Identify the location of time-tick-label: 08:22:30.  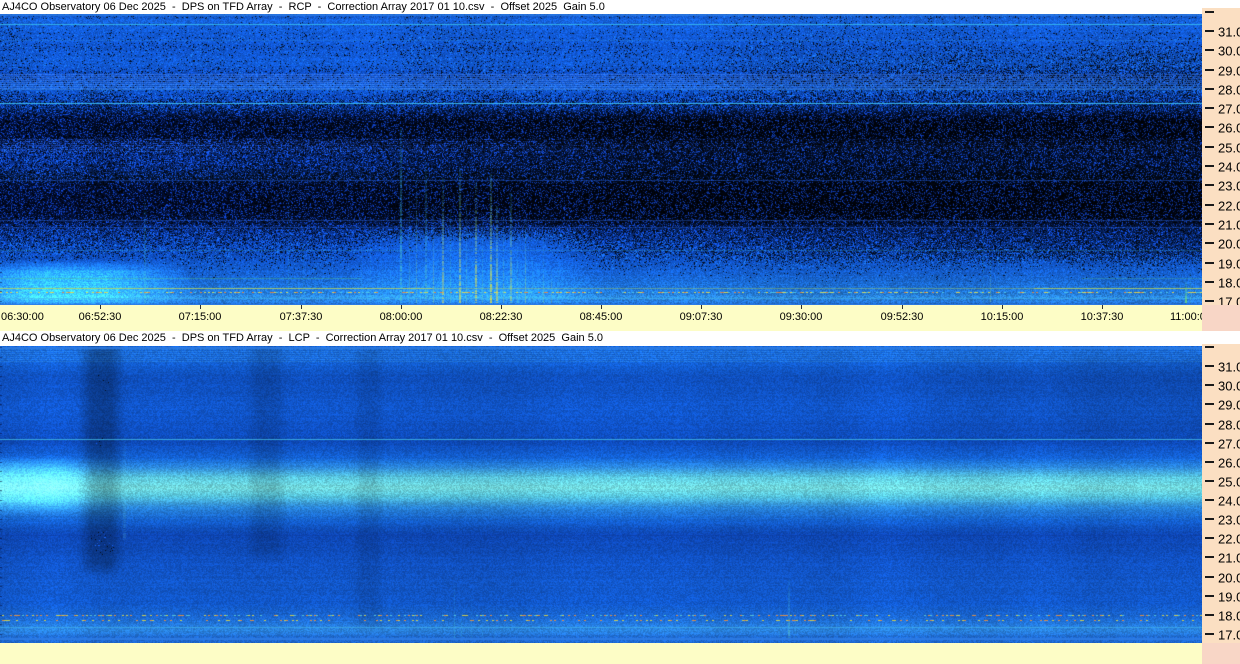
(501, 317).